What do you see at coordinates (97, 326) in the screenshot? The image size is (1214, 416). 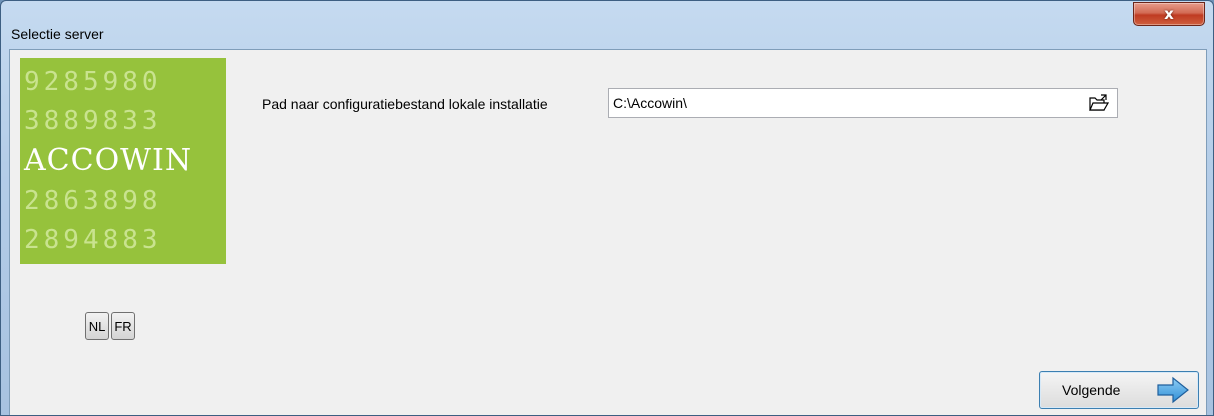 I see `language-nl-button: NL` at bounding box center [97, 326].